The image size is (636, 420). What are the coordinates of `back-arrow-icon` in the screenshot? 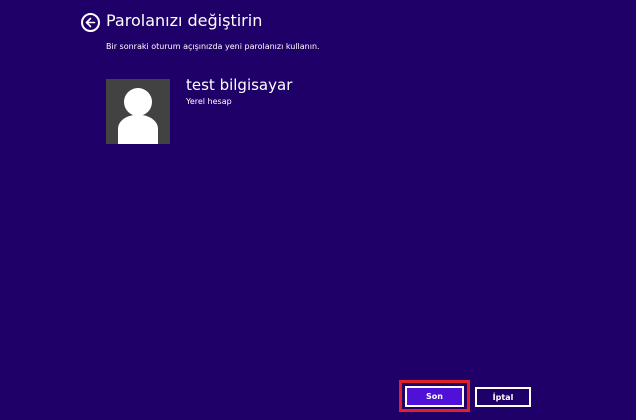 It's located at (90, 22).